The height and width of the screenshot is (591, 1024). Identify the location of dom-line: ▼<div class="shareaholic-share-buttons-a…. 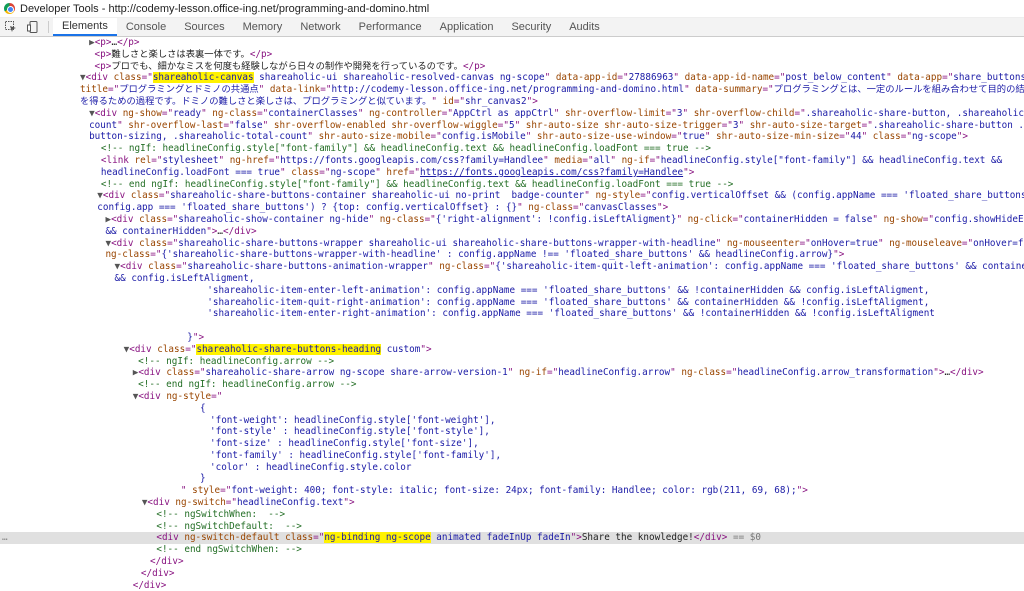
(512, 267).